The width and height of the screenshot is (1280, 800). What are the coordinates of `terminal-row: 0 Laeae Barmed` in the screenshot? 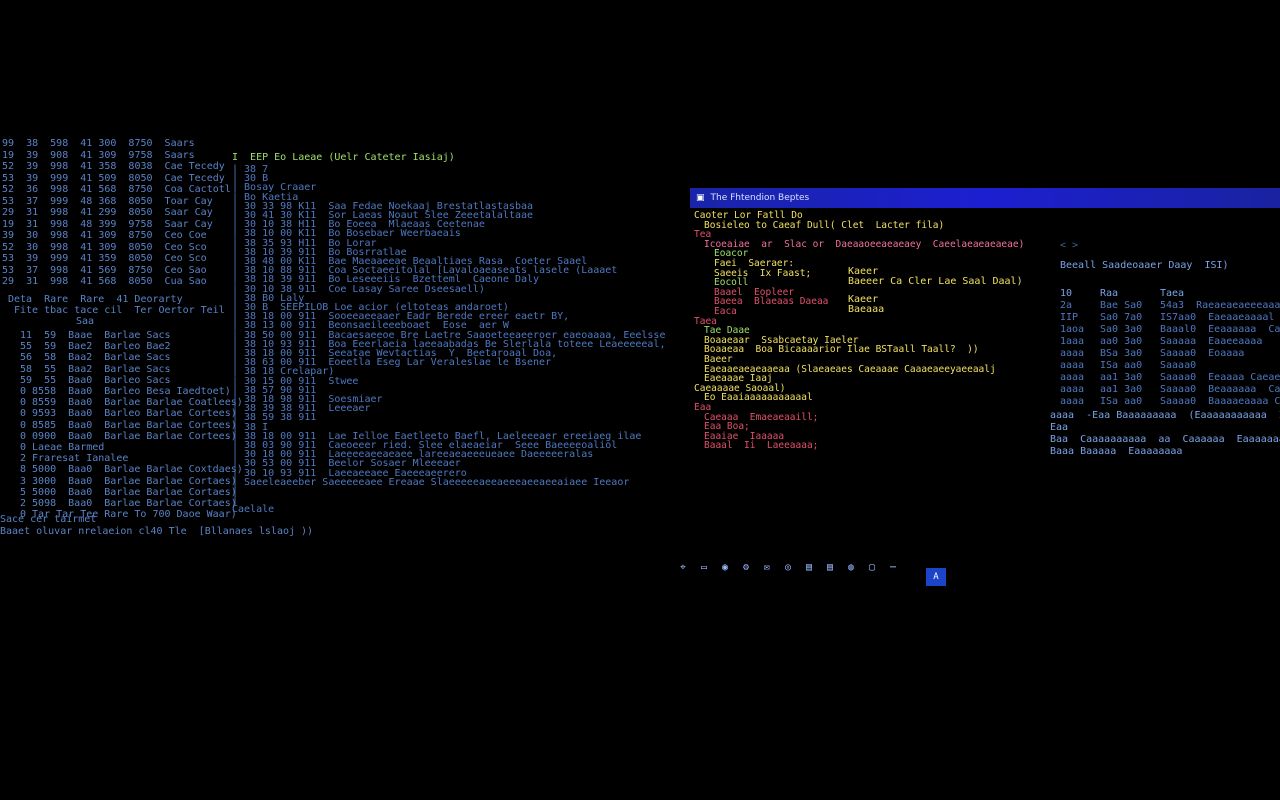 It's located at (62, 447).